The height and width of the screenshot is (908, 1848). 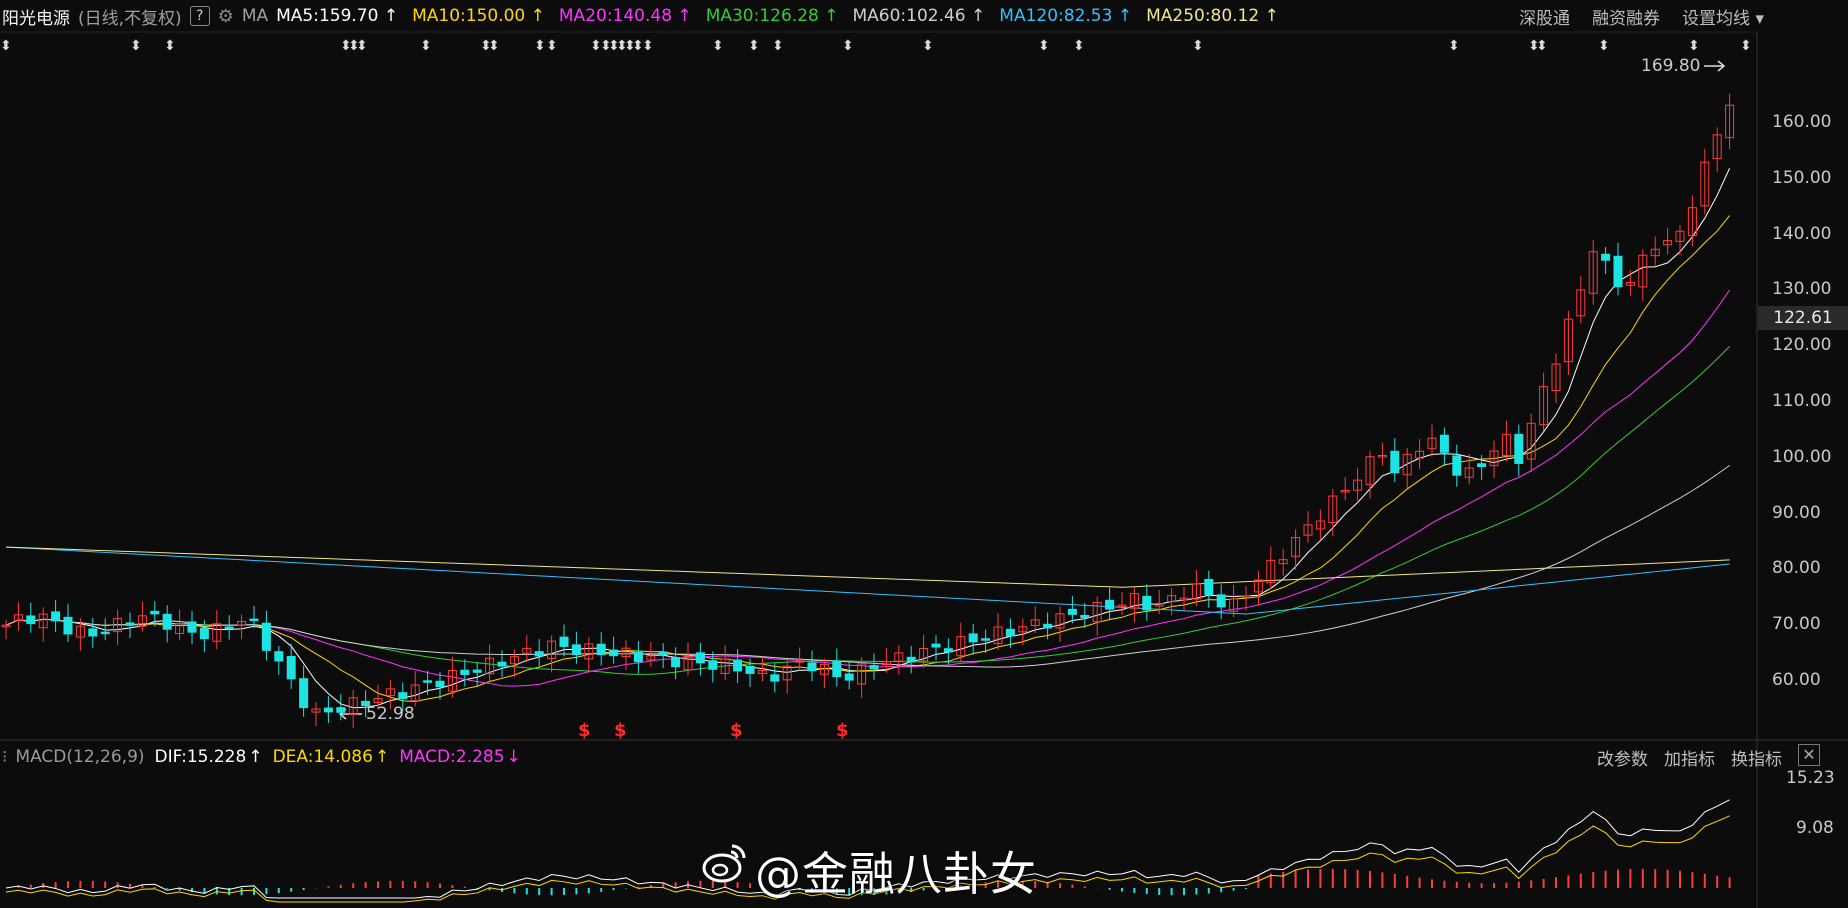 What do you see at coordinates (1796, 680) in the screenshot?
I see `price-tick: 60.00` at bounding box center [1796, 680].